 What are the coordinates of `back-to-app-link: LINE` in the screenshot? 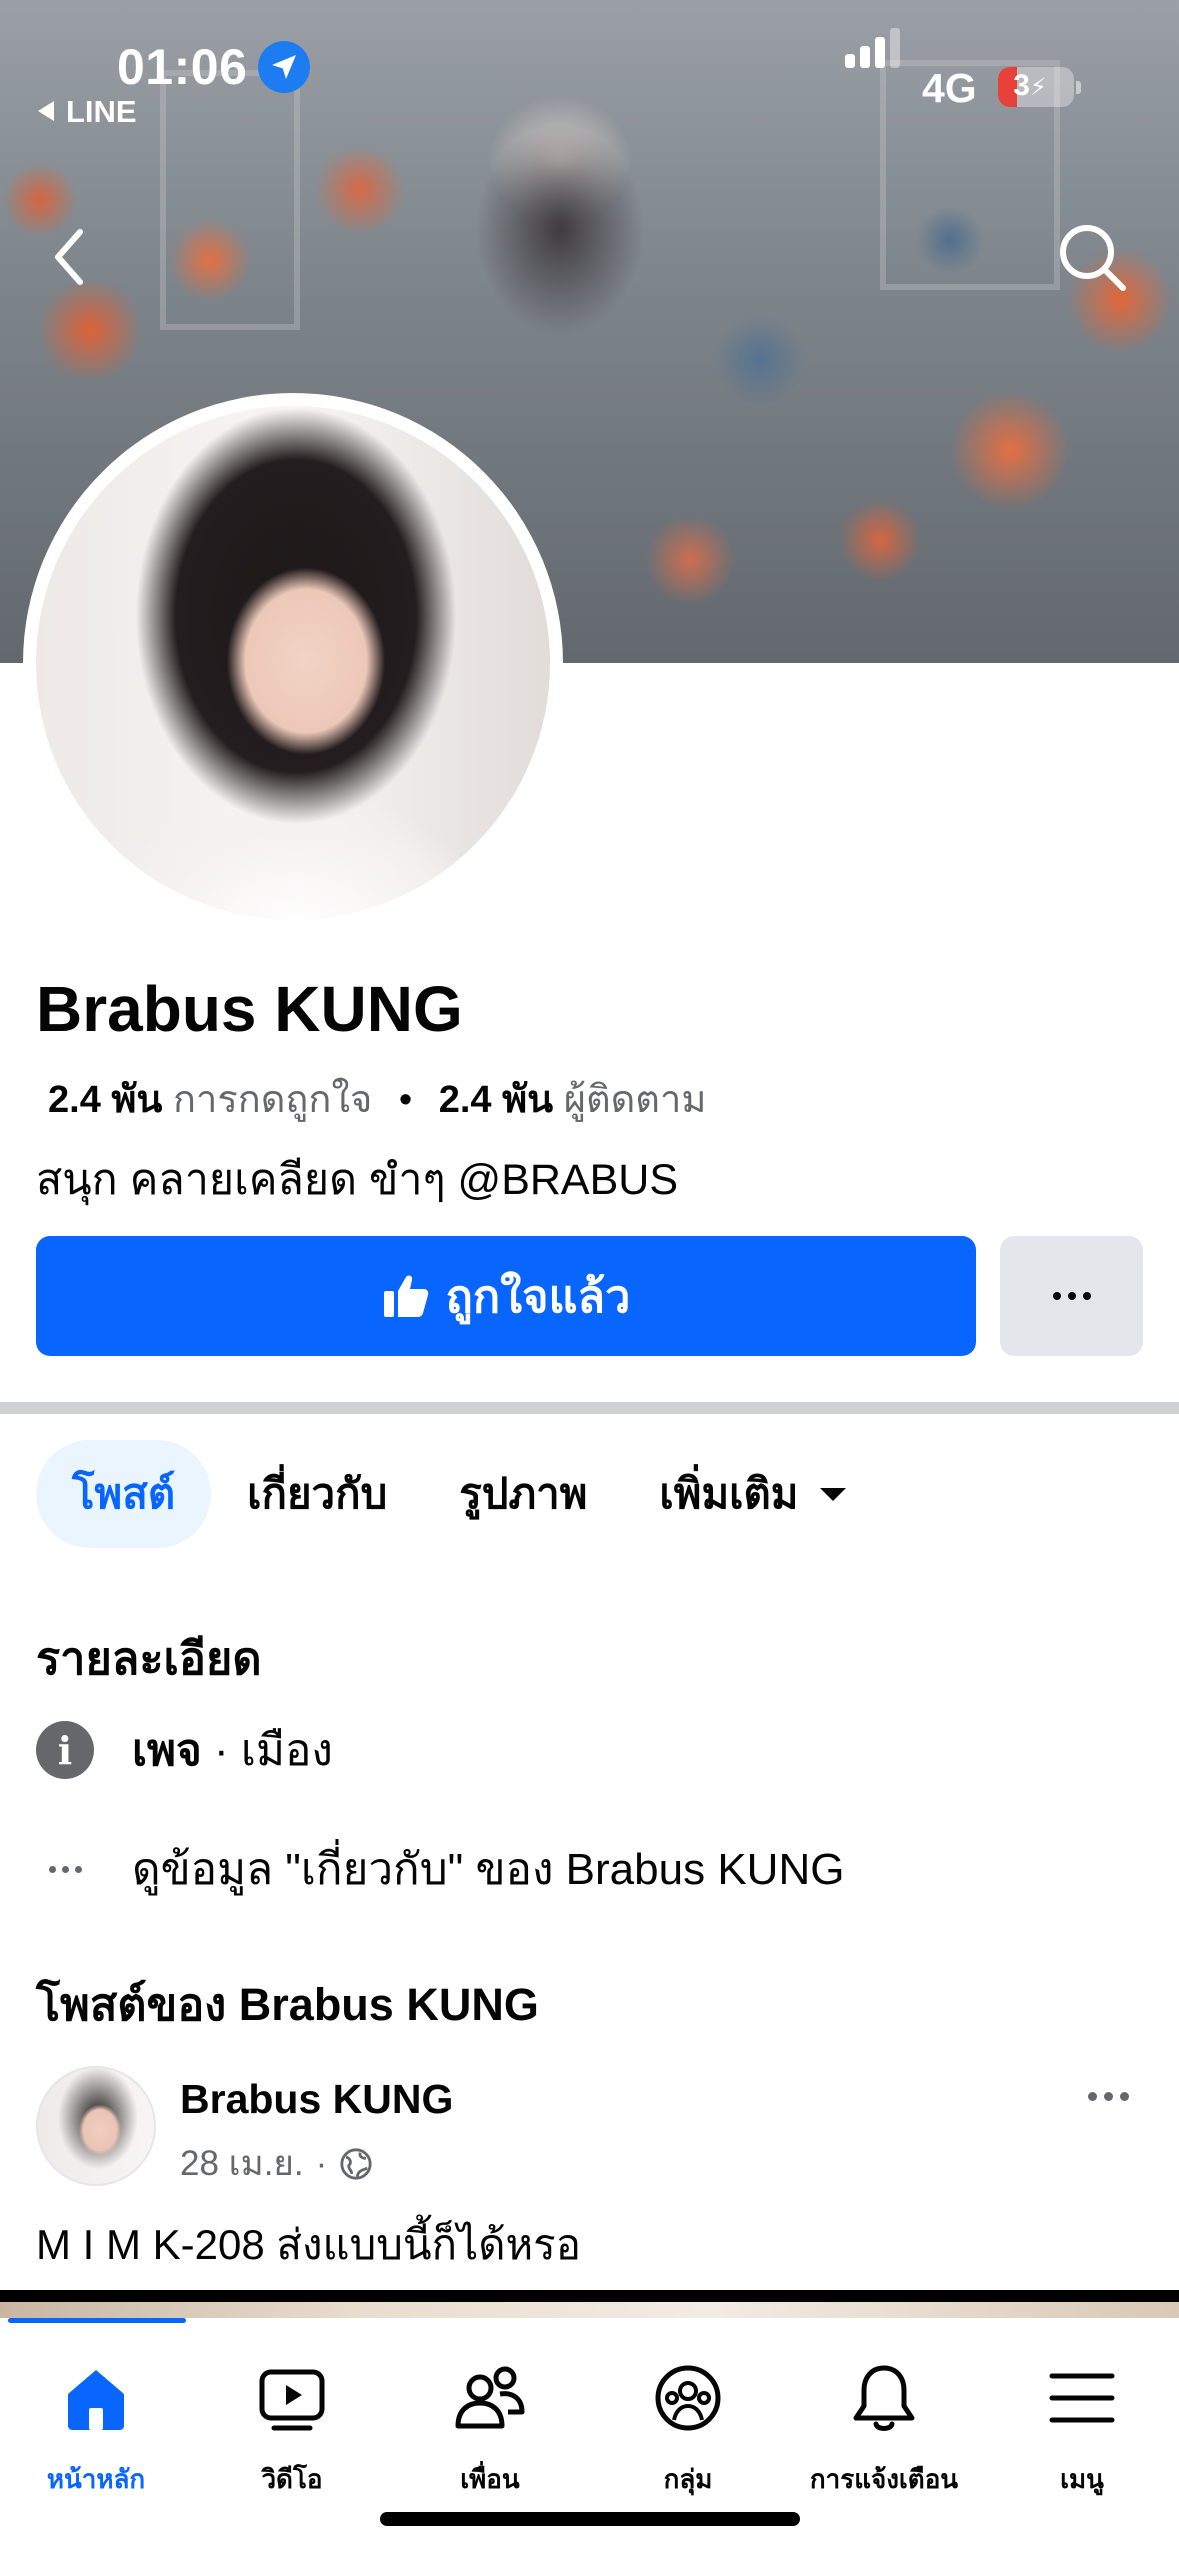 It's located at (87, 112).